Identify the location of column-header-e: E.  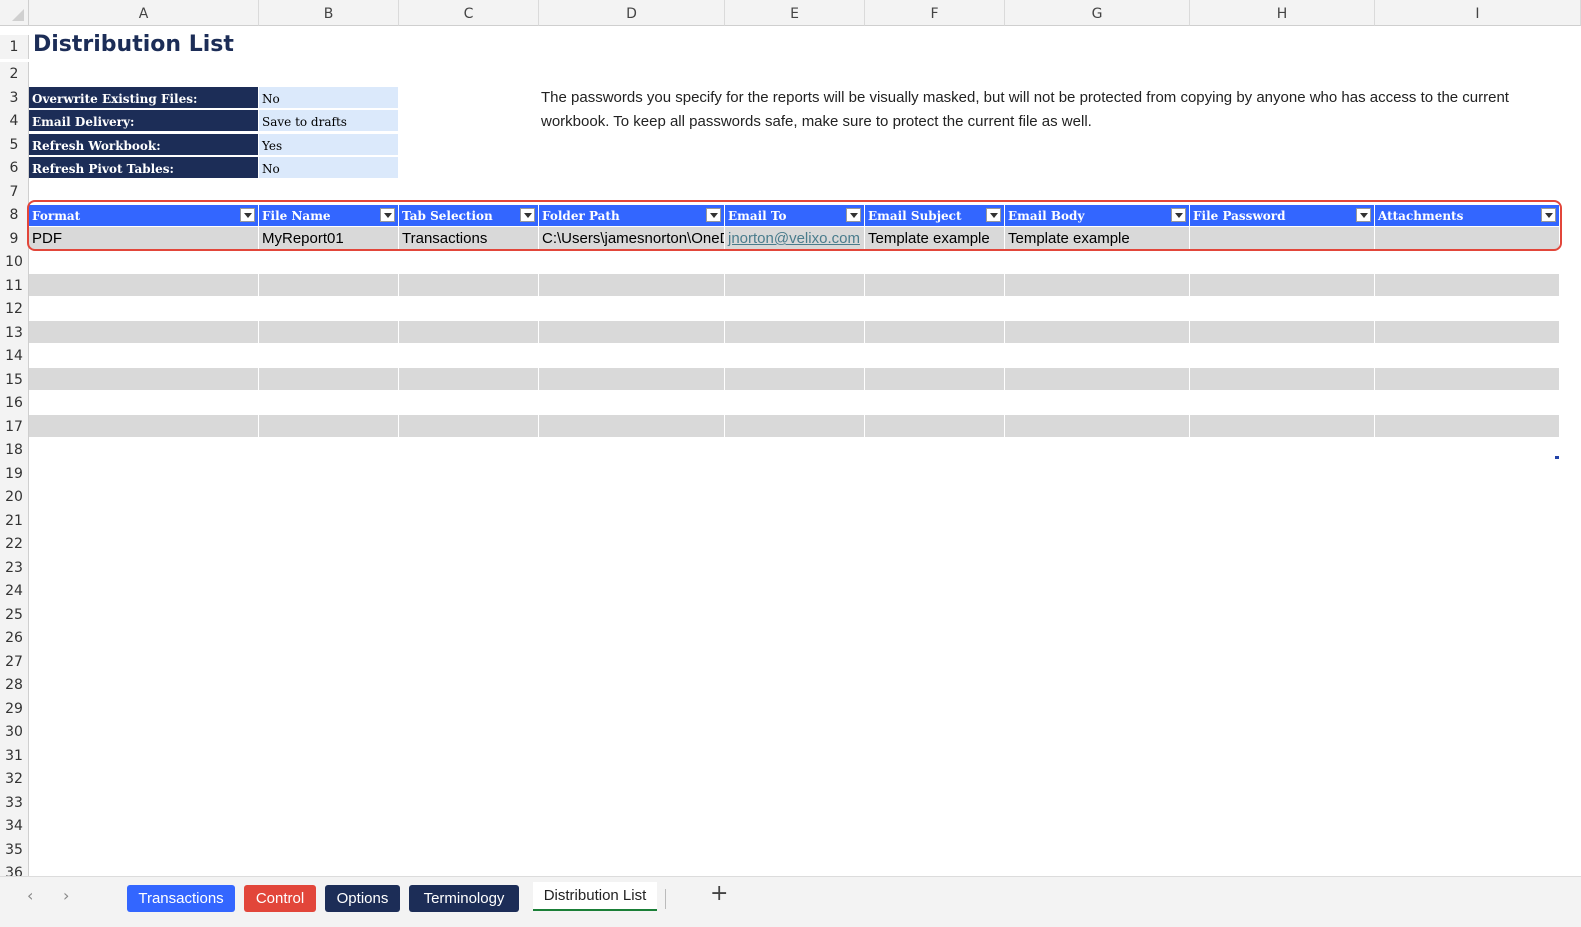
(795, 13).